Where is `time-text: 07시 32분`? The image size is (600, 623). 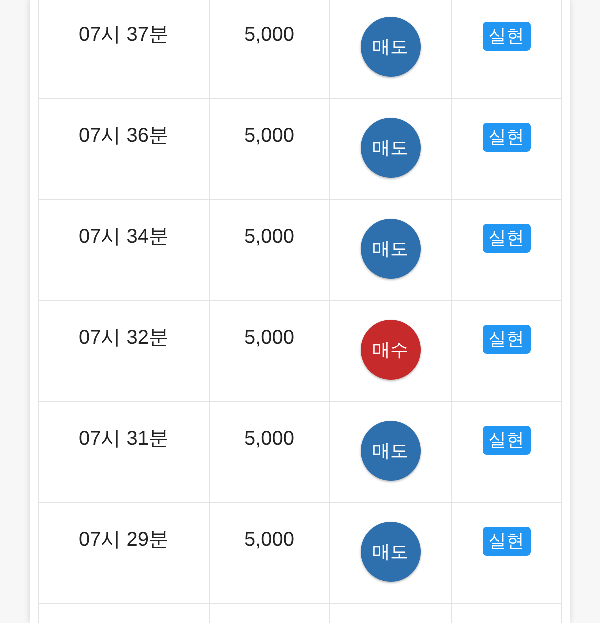
time-text: 07시 32분 is located at coordinates (124, 338).